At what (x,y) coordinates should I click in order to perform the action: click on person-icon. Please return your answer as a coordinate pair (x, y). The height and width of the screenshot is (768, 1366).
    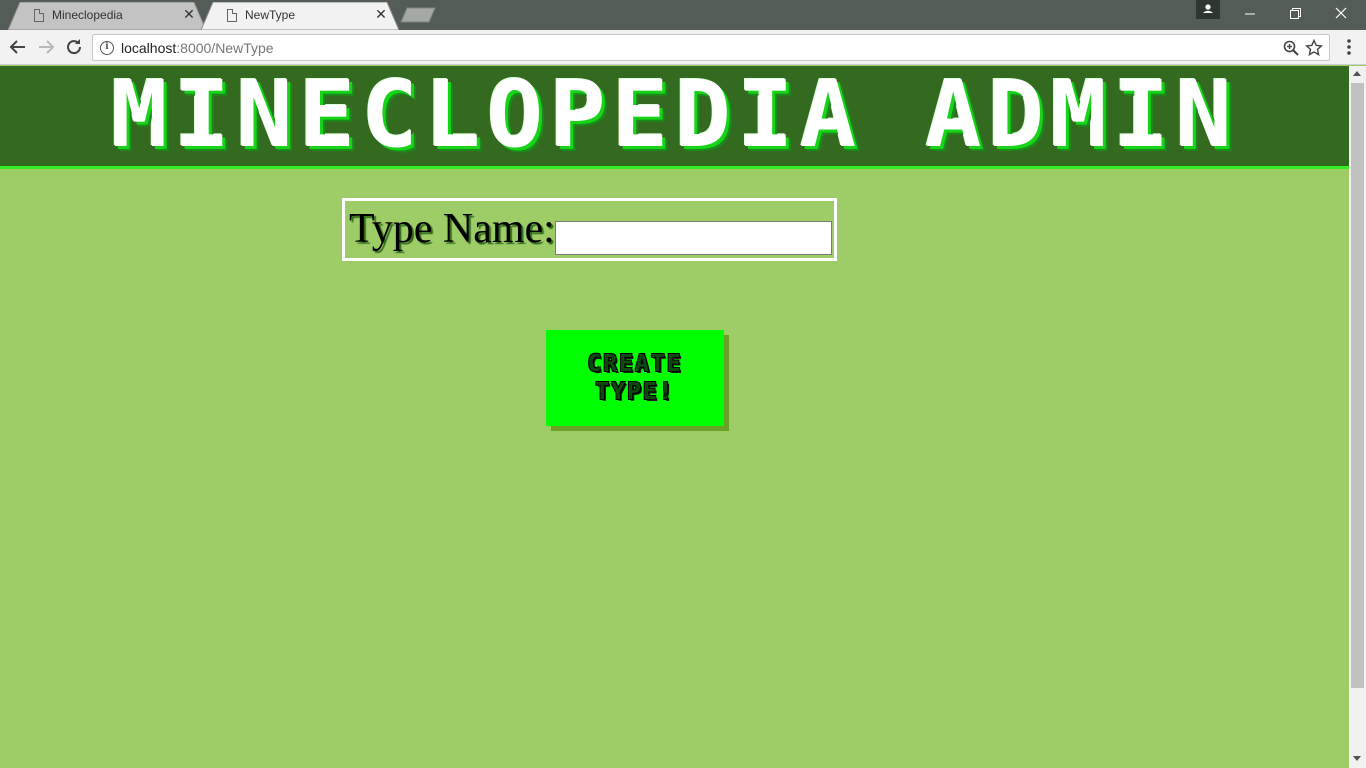
    Looking at the image, I should click on (1208, 8).